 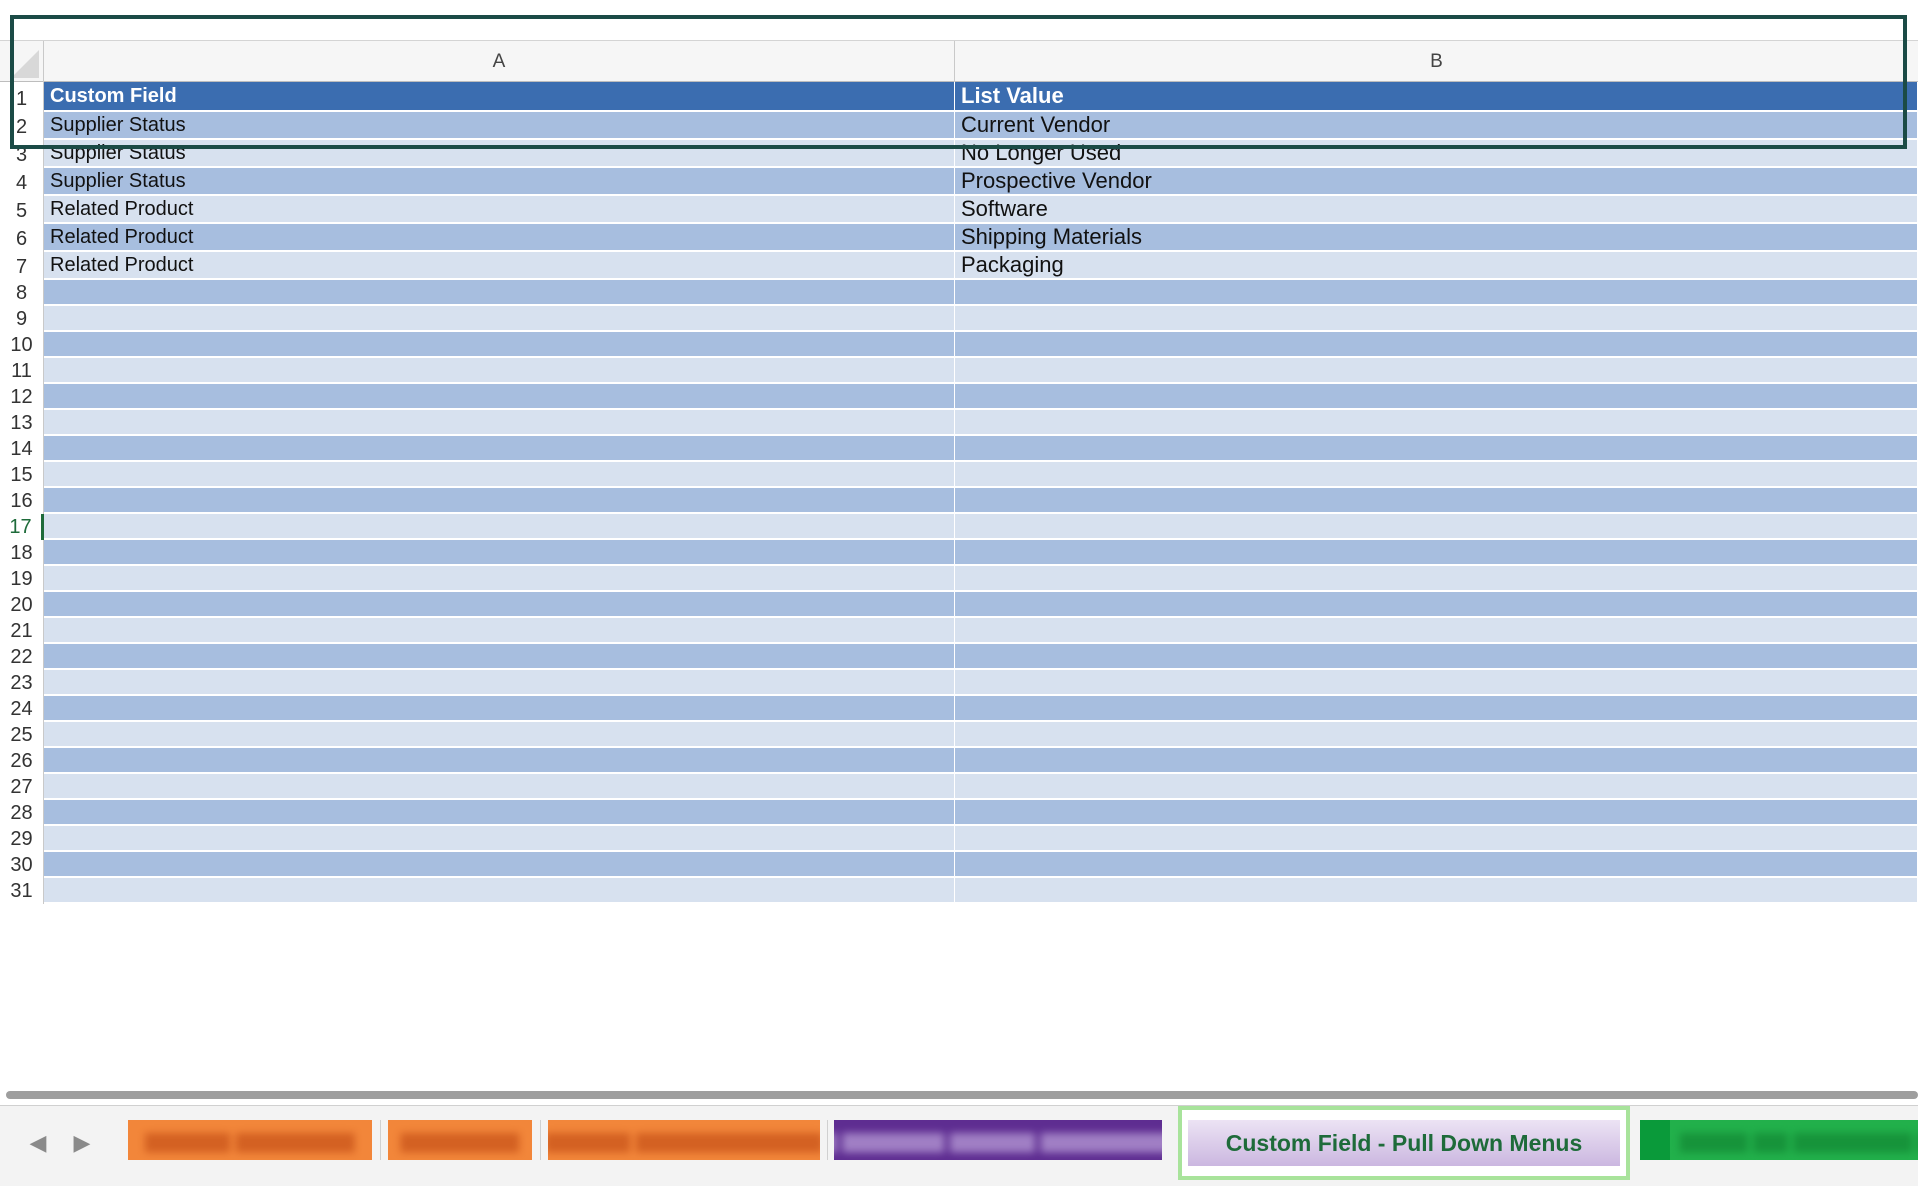 I want to click on row-header: 21, so click(x=22, y=631).